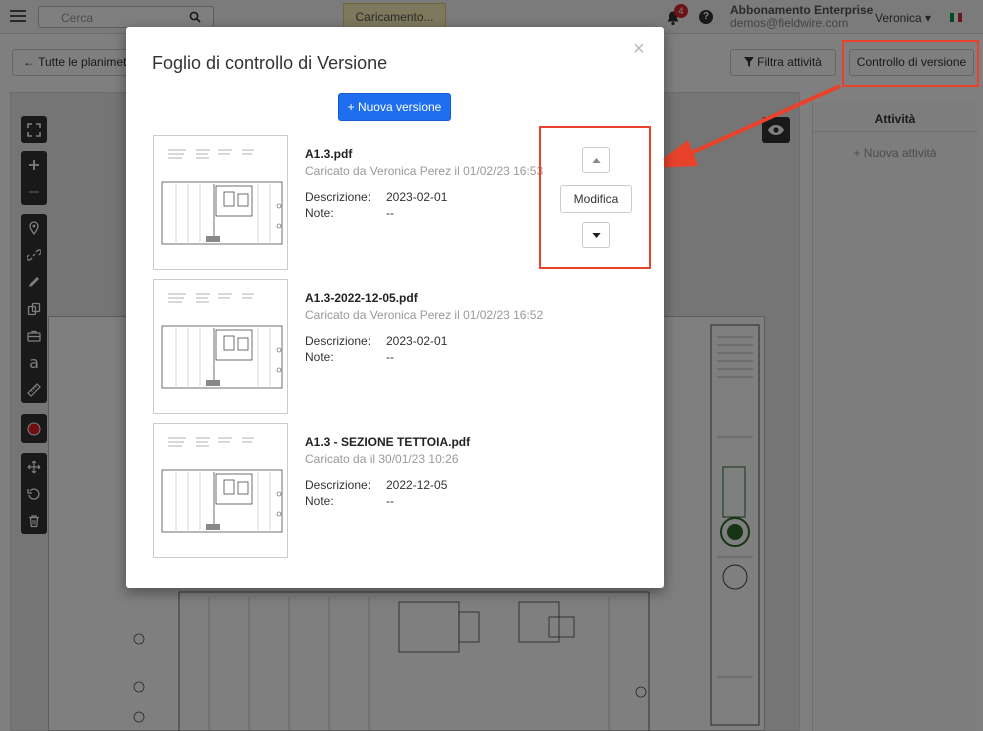 The height and width of the screenshot is (731, 983). Describe the element at coordinates (382, 459) in the screenshot. I see `version-uploaded-by: Caricato da il 30/01/23 10:26` at that location.